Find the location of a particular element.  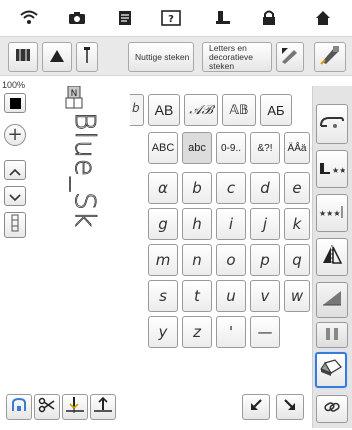

stitch-spacing-button: ★★★ is located at coordinates (332, 213).